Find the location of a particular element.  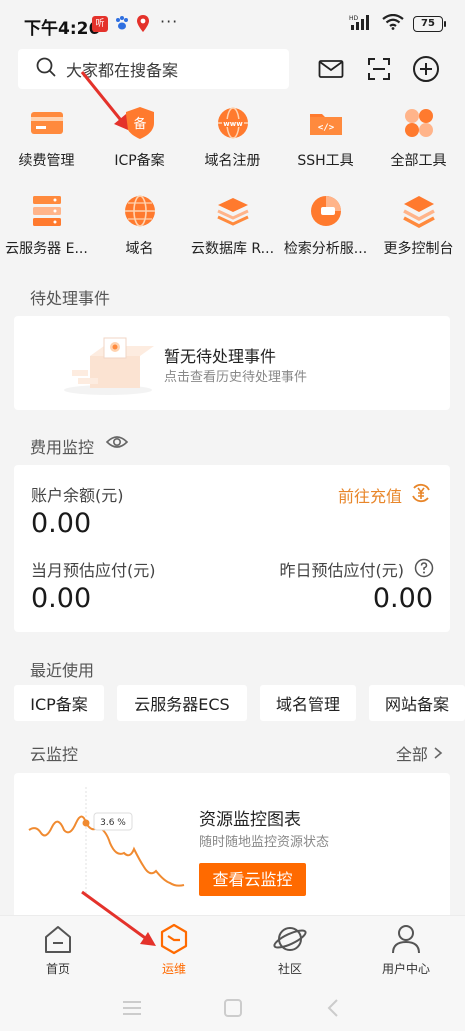

pending-subtitle: 点击查看历史待处理事件 is located at coordinates (235, 375).